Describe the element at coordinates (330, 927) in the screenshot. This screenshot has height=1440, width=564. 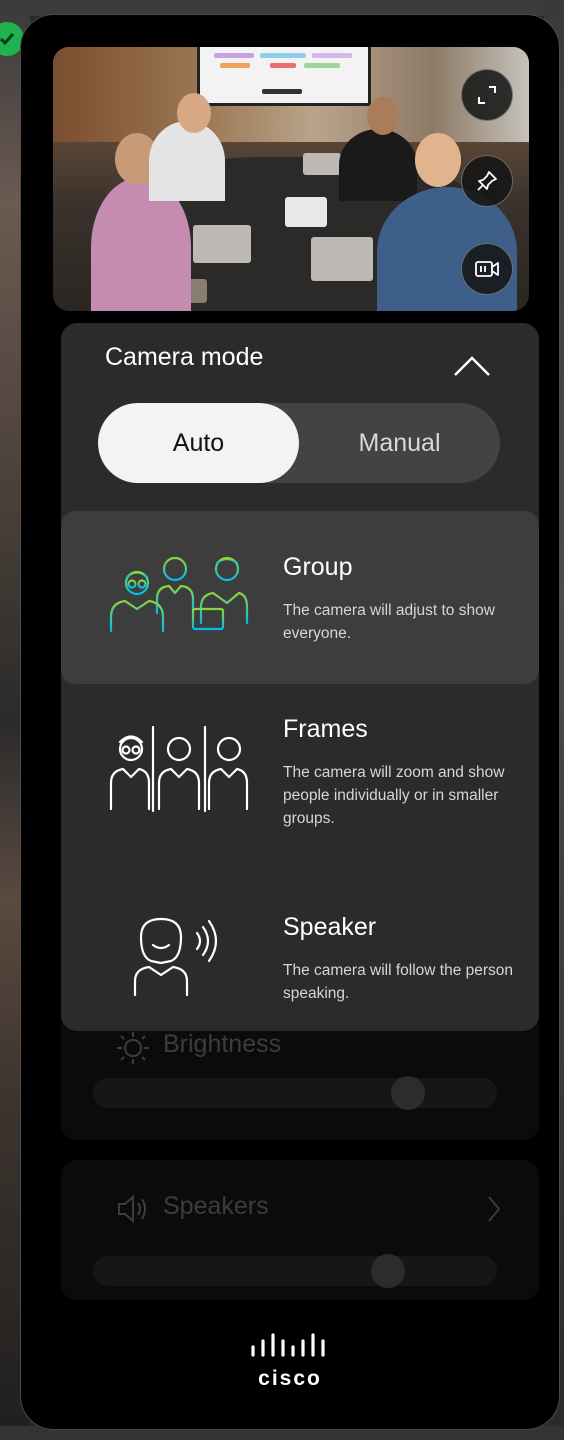
I see `mode-name-speaker: Speaker` at that location.